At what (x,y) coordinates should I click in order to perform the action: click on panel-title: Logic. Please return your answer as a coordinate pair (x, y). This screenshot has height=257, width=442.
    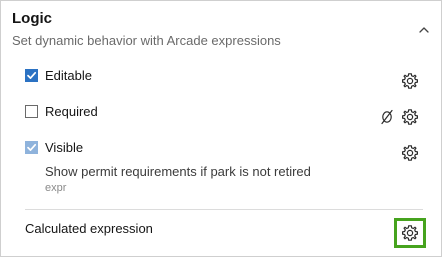
    Looking at the image, I should click on (32, 18).